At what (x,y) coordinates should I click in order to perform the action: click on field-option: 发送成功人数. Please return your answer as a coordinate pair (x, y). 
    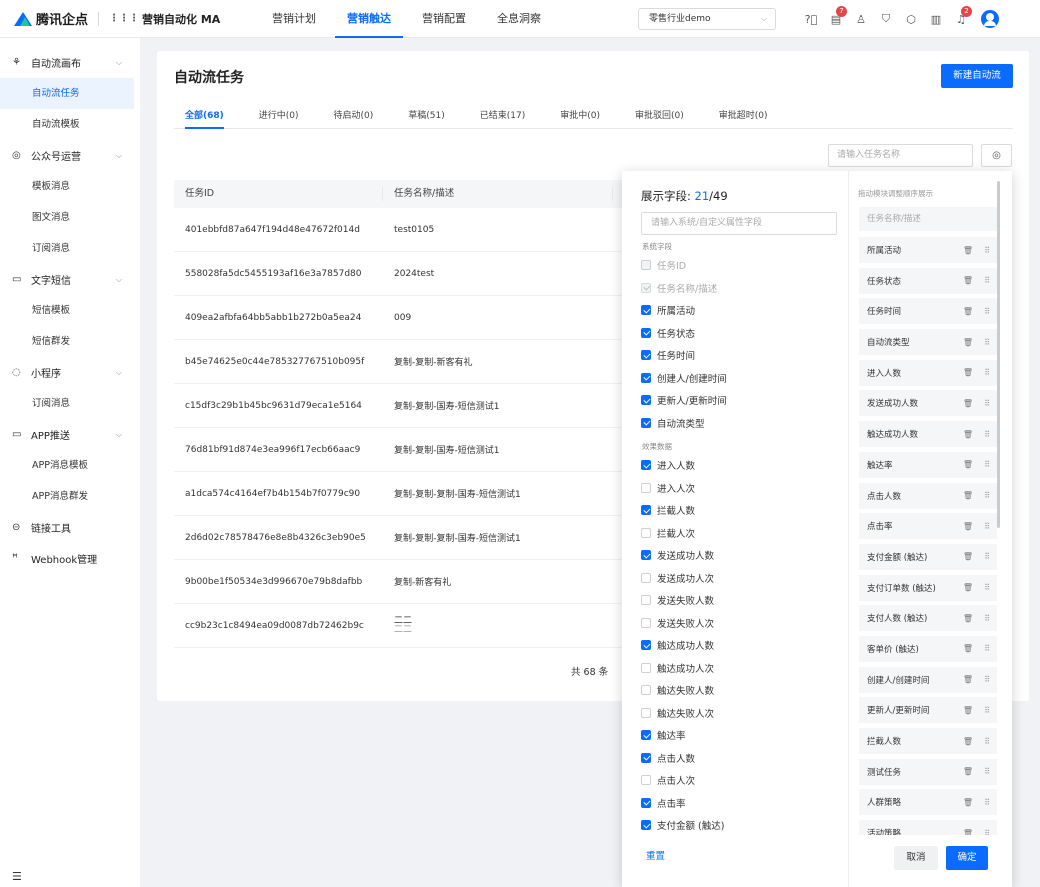
    Looking at the image, I should click on (682, 555).